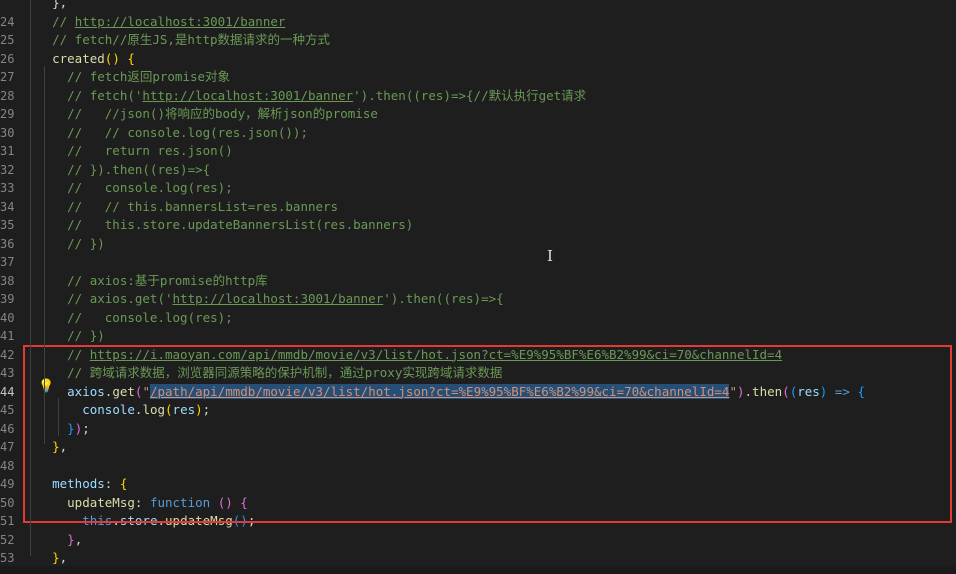  Describe the element at coordinates (7, 447) in the screenshot. I see `line-number: 47` at that location.